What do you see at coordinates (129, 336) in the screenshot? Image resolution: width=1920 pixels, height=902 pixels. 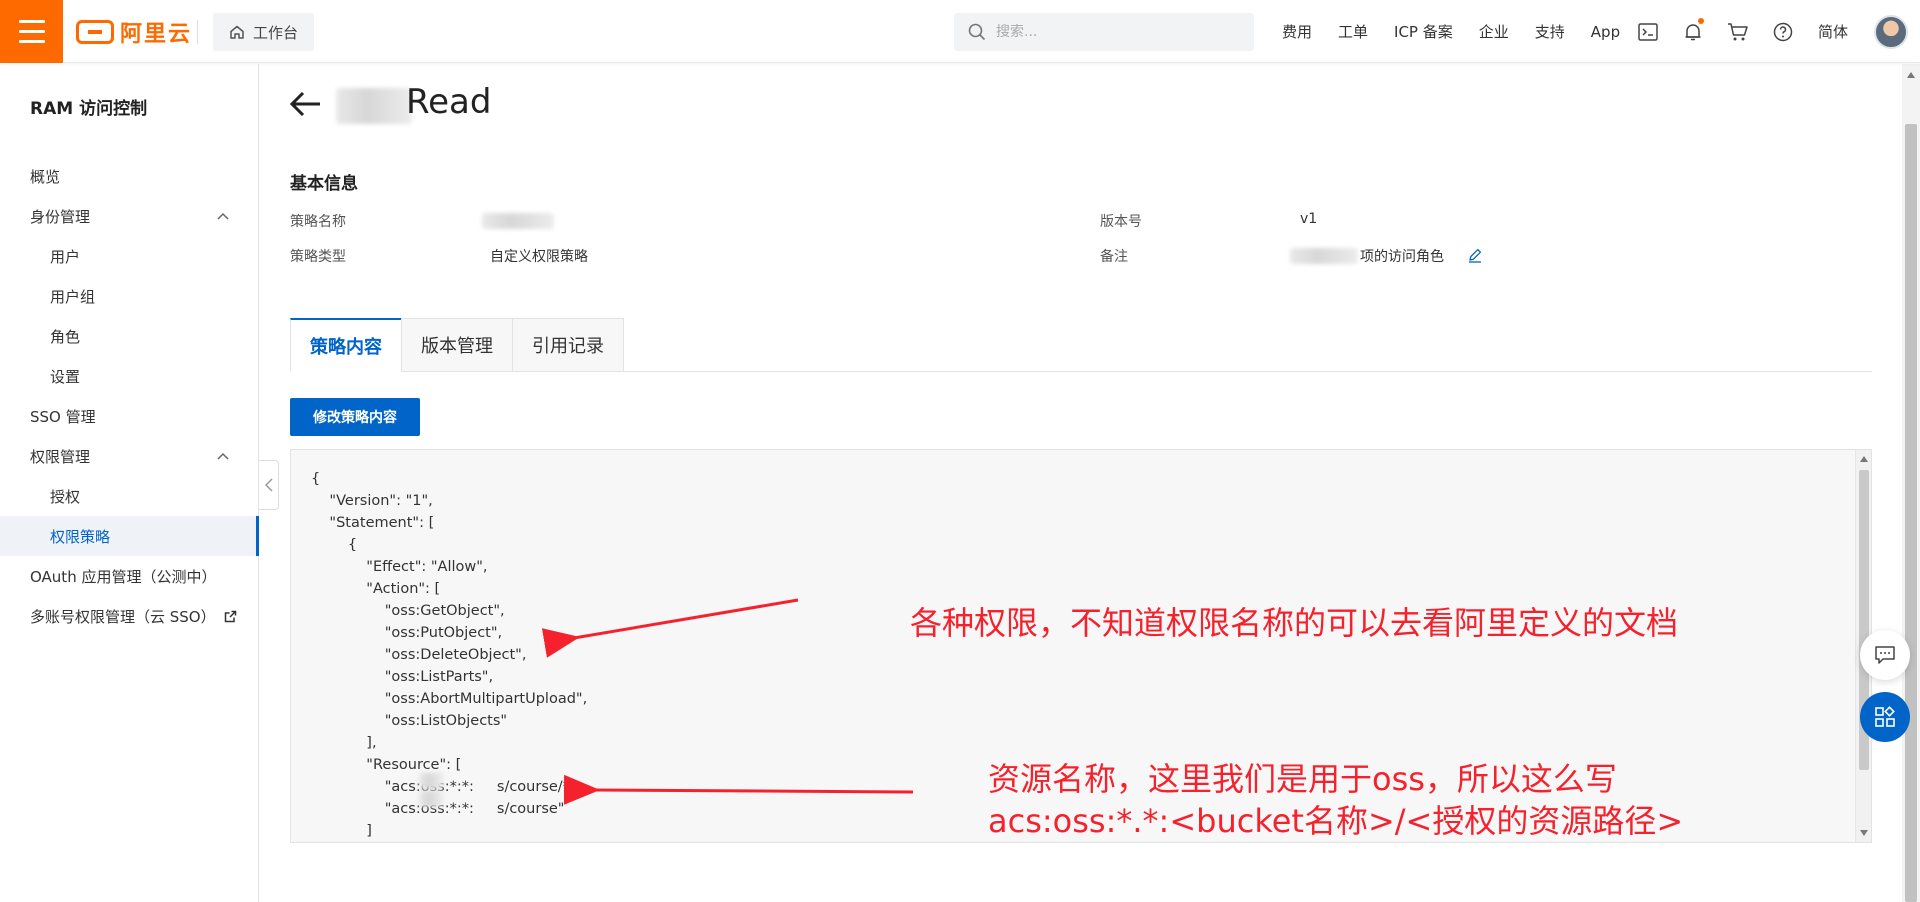 I see `sidebar-item-roles: 角色` at bounding box center [129, 336].